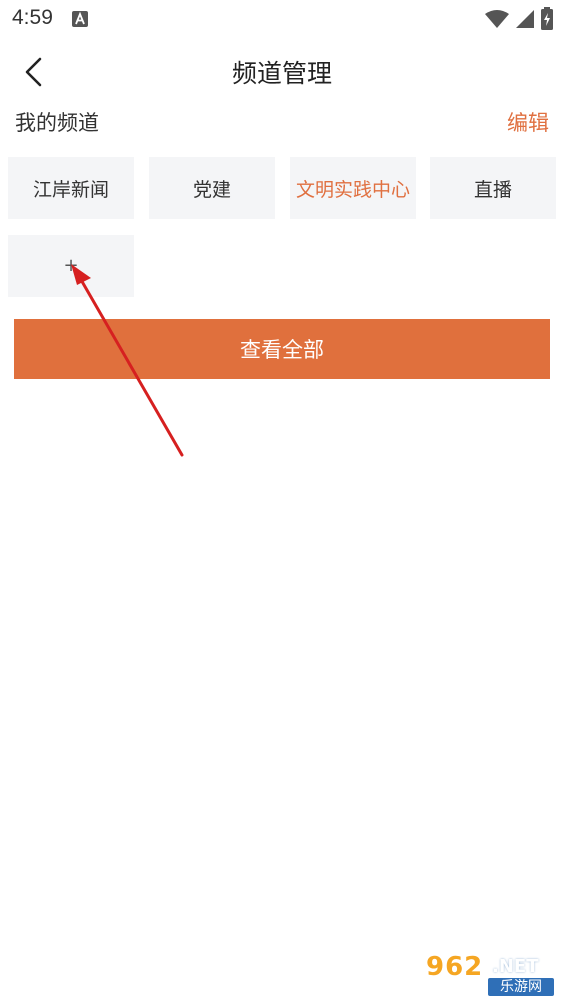  I want to click on watermark-logo: 962 .NET 乐游网, so click(492, 975).